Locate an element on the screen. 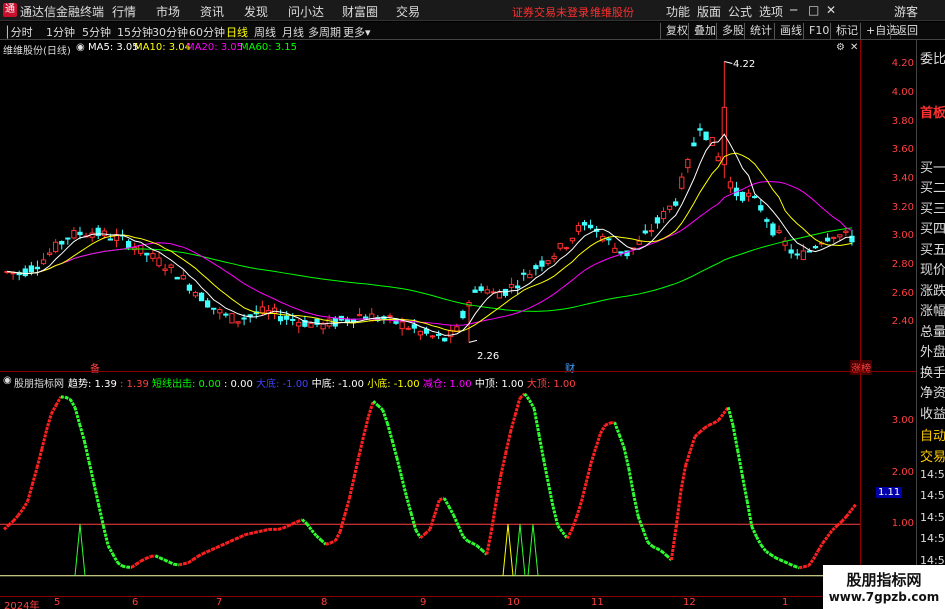 The height and width of the screenshot is (609, 945). collapse-icon: ◉ is located at coordinates (80, 47).